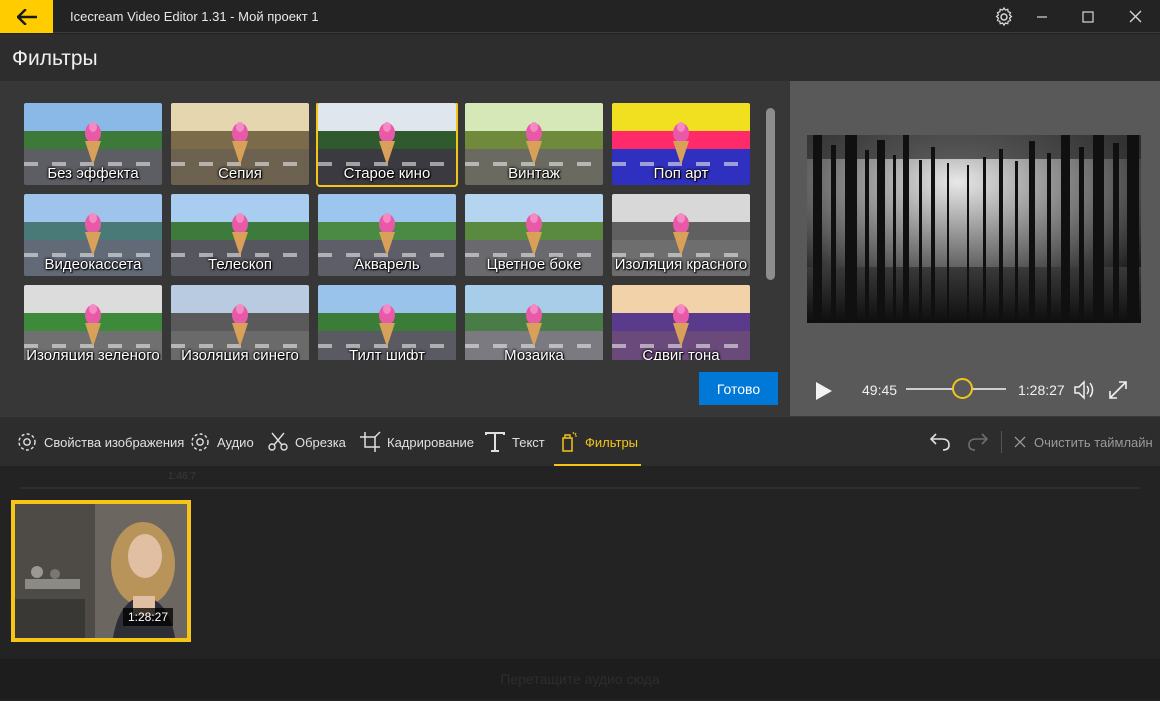 The width and height of the screenshot is (1160, 701). I want to click on minimize-button, so click(1042, 16).